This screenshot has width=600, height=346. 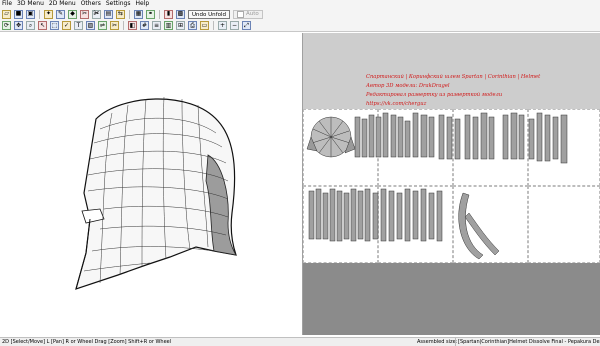 What do you see at coordinates (240, 14) in the screenshot?
I see `checkbox-icon` at bounding box center [240, 14].